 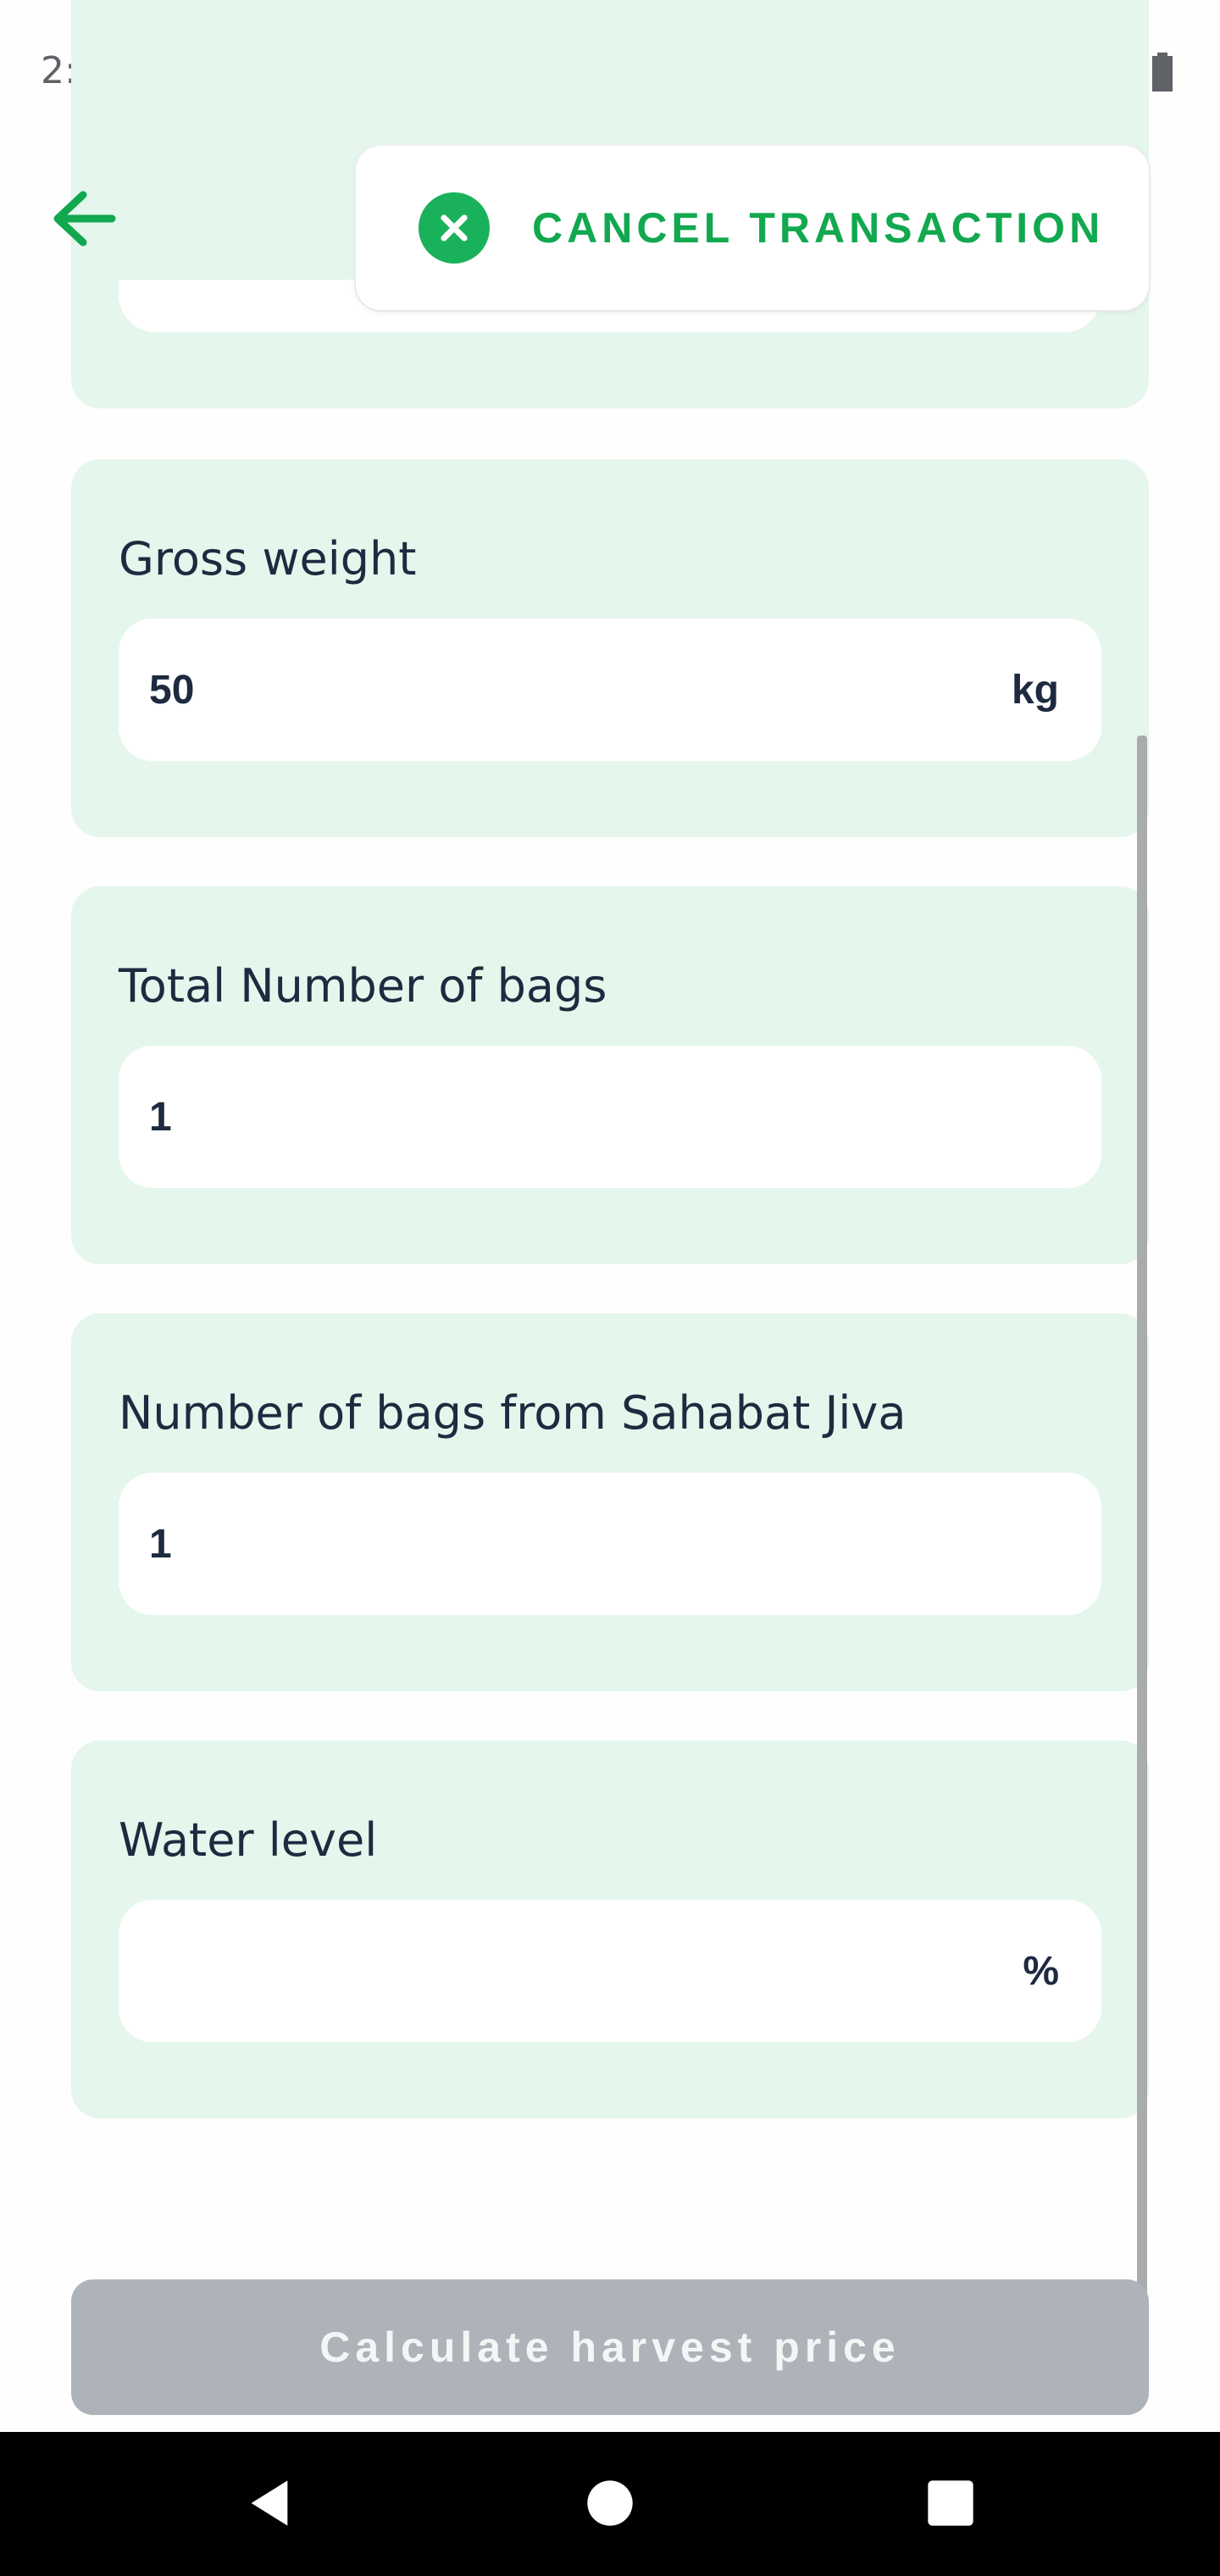 What do you see at coordinates (1142, 1557) in the screenshot?
I see `scrollbar` at bounding box center [1142, 1557].